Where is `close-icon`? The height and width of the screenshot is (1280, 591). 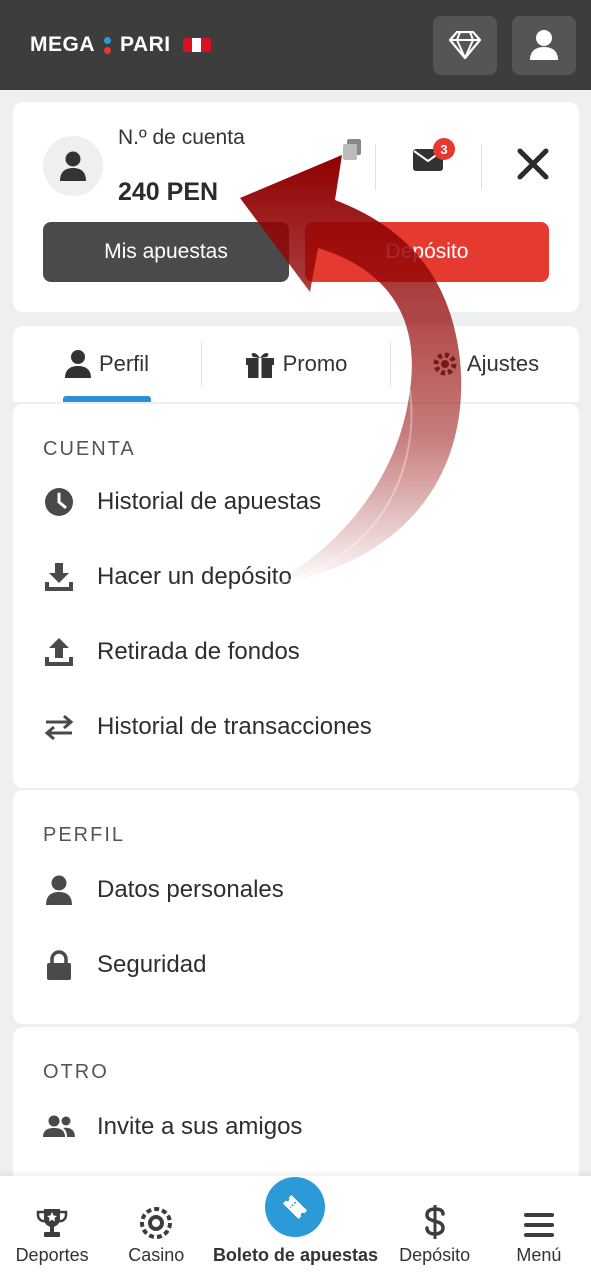
close-icon is located at coordinates (533, 164).